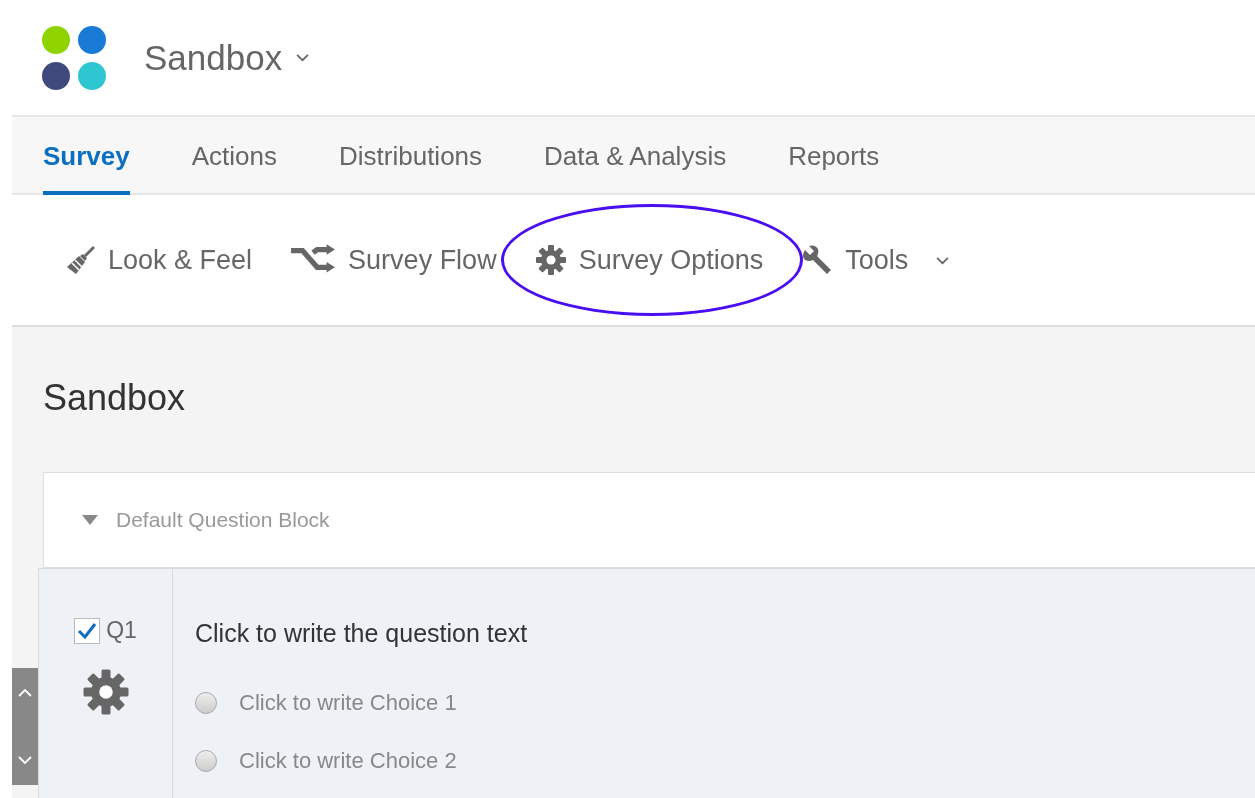  I want to click on project-title: Sandbox, so click(213, 57).